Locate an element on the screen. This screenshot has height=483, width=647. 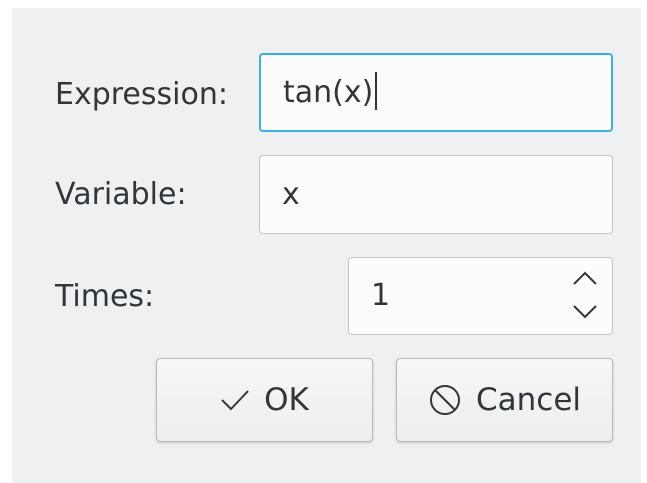
variable-value: x is located at coordinates (291, 194).